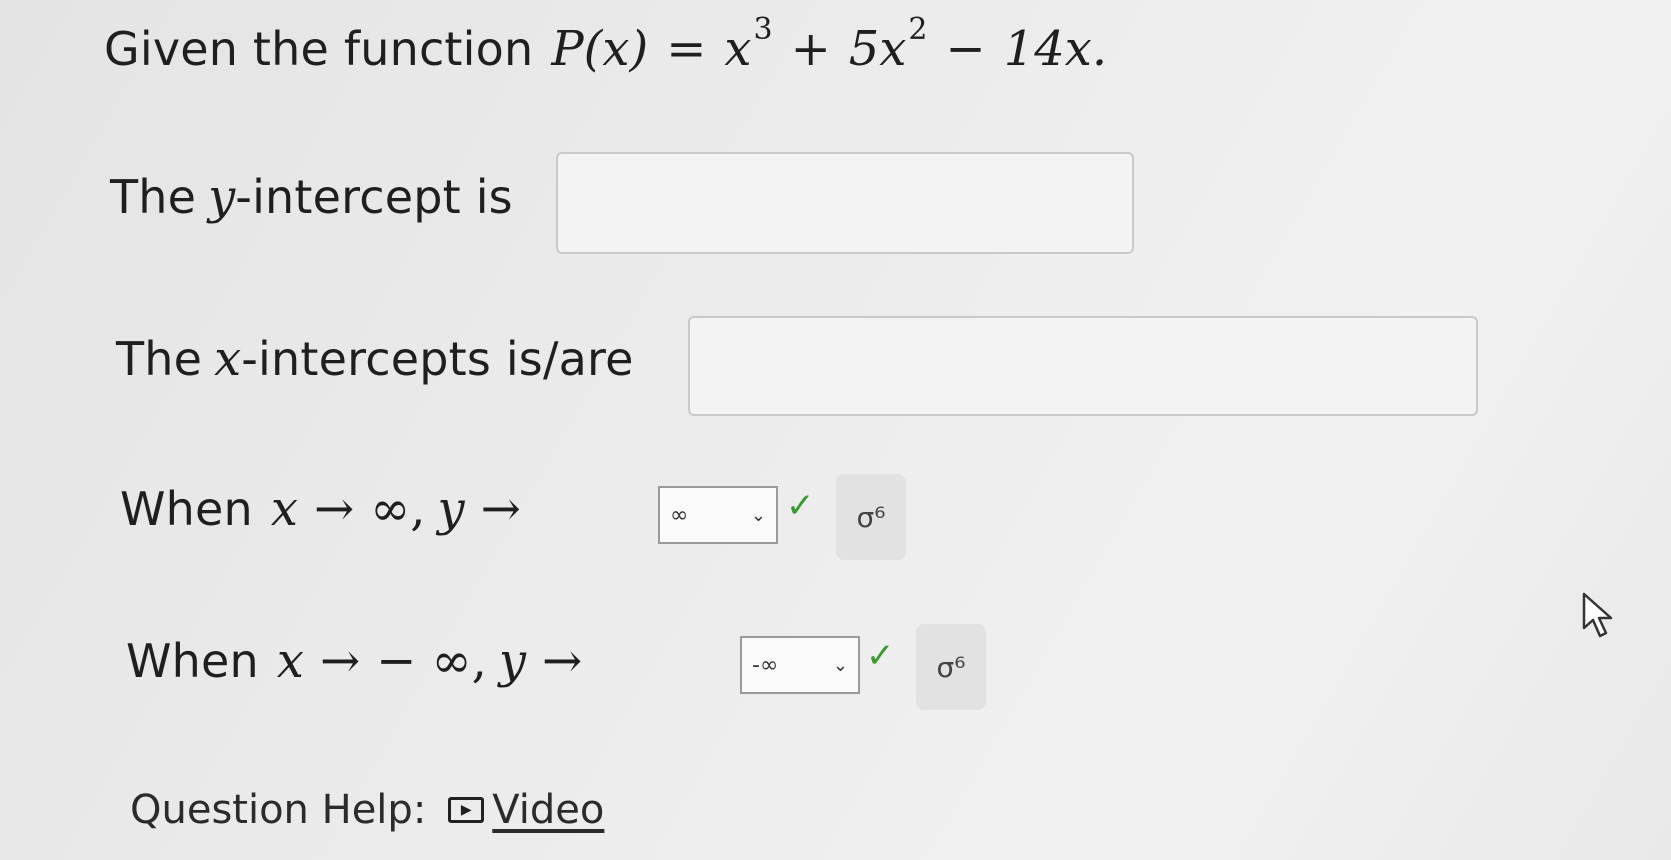 This screenshot has width=1671, height=860. What do you see at coordinates (679, 515) in the screenshot?
I see `selected-value: ∞` at bounding box center [679, 515].